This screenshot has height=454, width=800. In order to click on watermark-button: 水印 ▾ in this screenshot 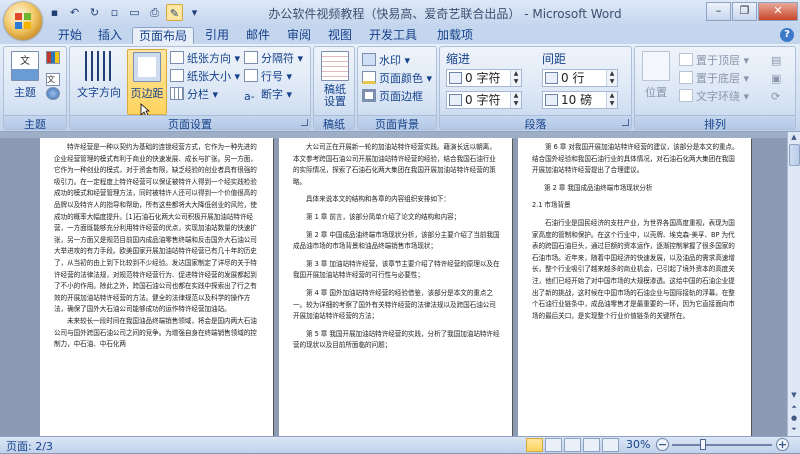, I will do `click(386, 60)`.